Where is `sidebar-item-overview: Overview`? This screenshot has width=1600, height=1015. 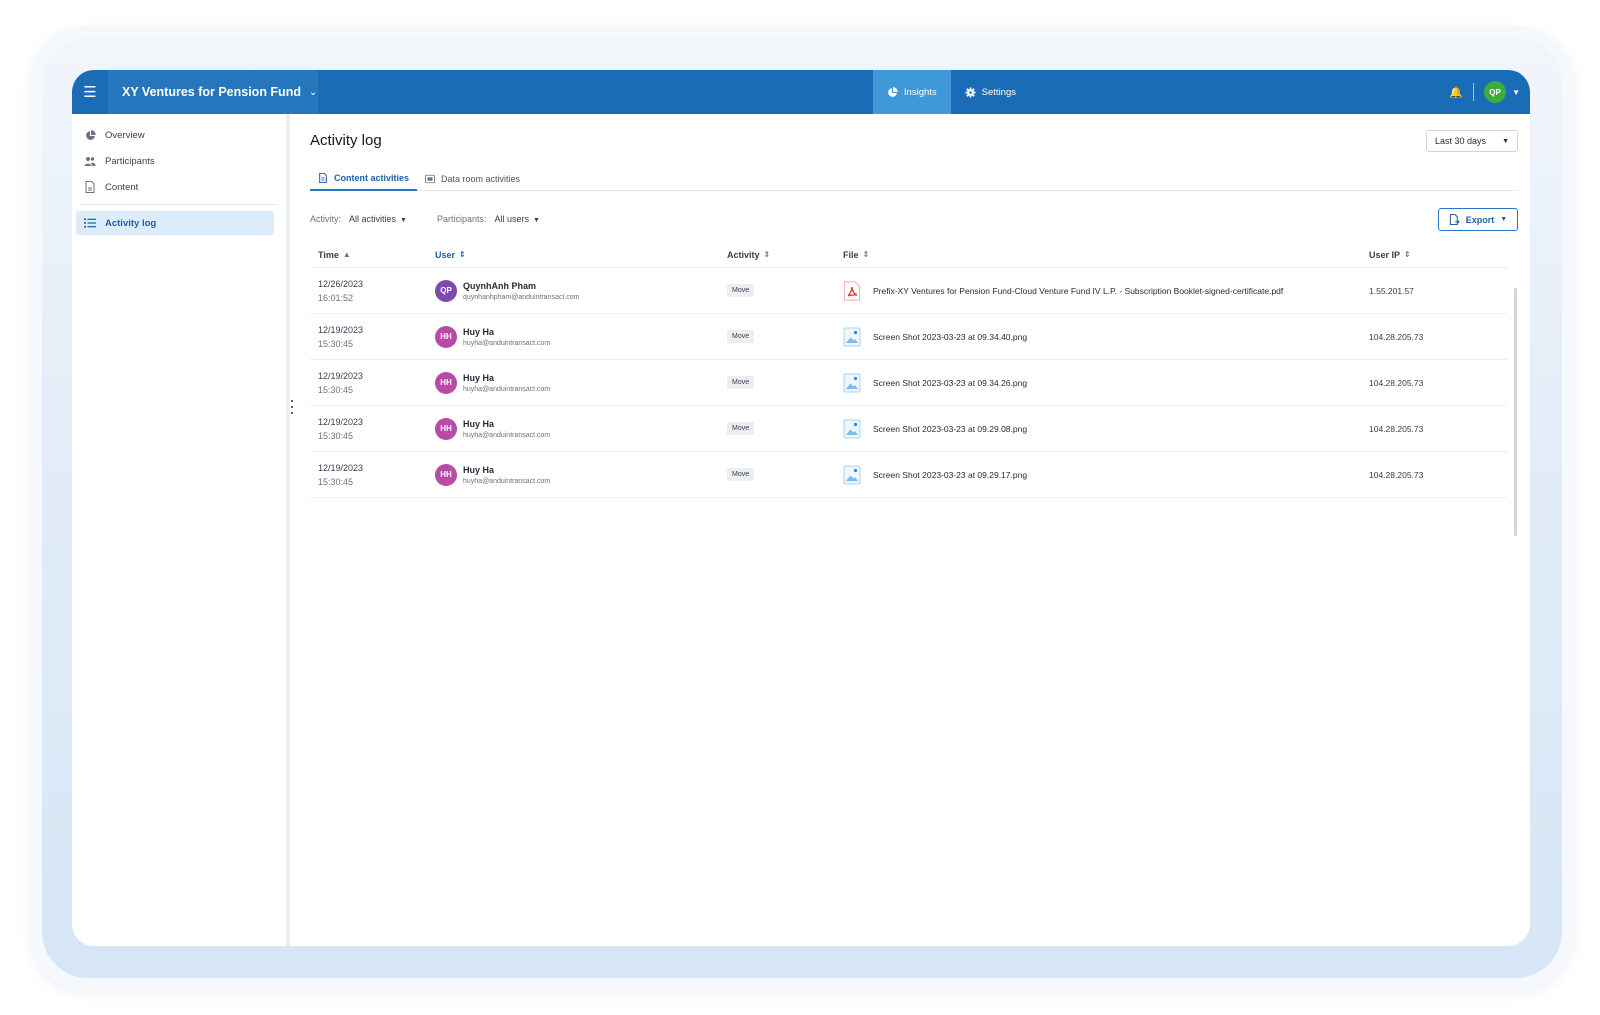 sidebar-item-overview: Overview is located at coordinates (179, 135).